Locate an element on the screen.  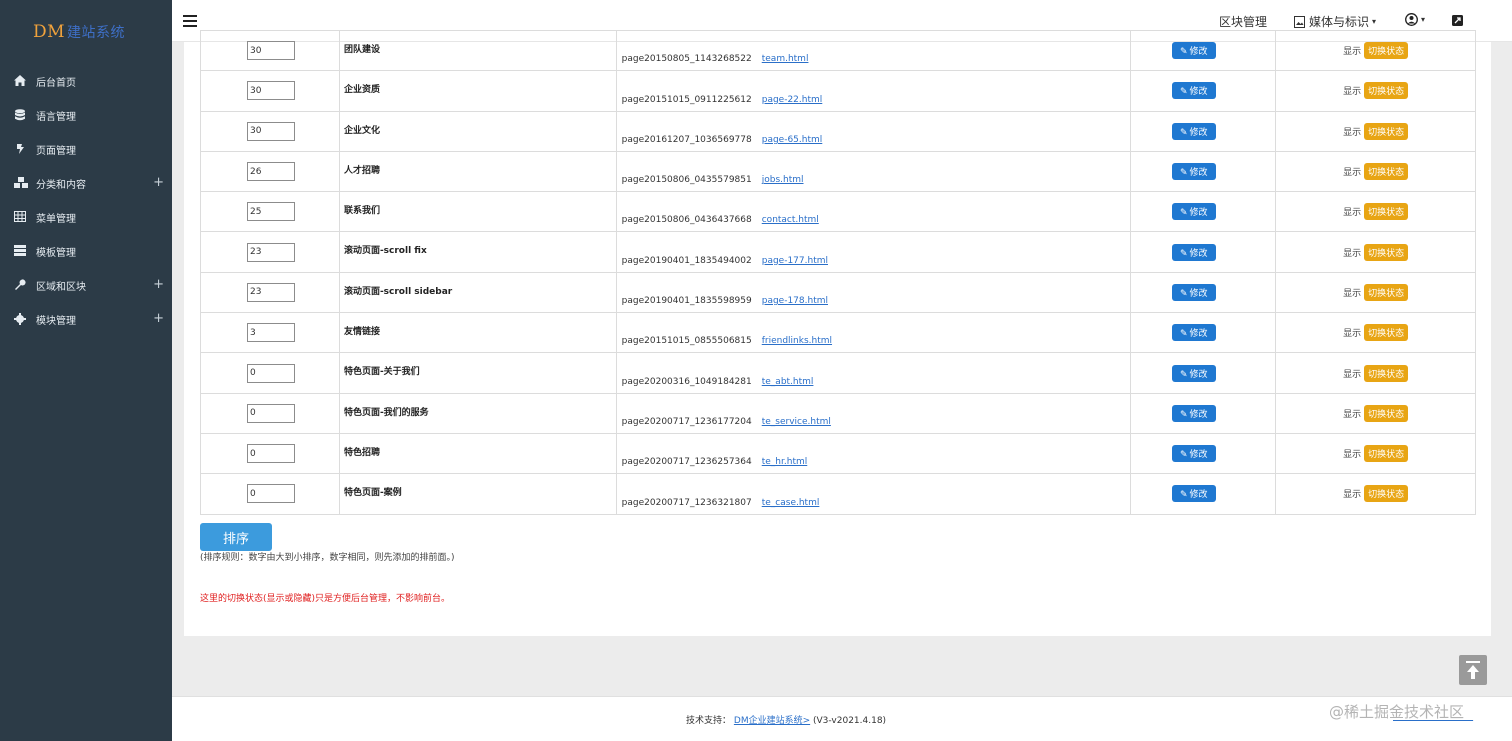
block-manage-label: 区块管理 is located at coordinates (1243, 22).